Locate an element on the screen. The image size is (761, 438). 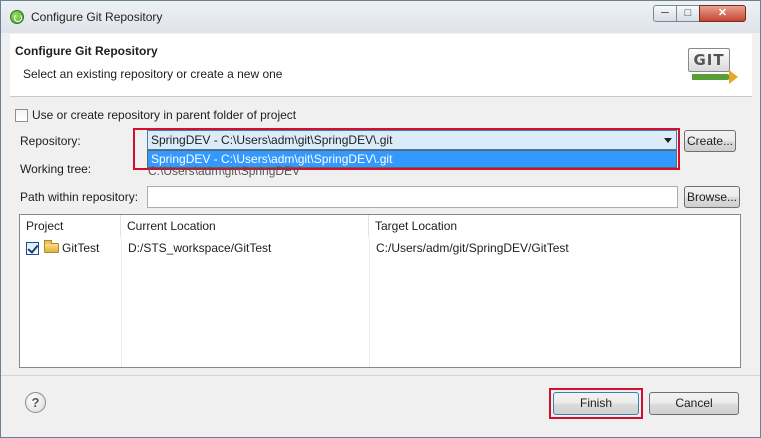
git-logo-icon: GIT is located at coordinates (713, 66).